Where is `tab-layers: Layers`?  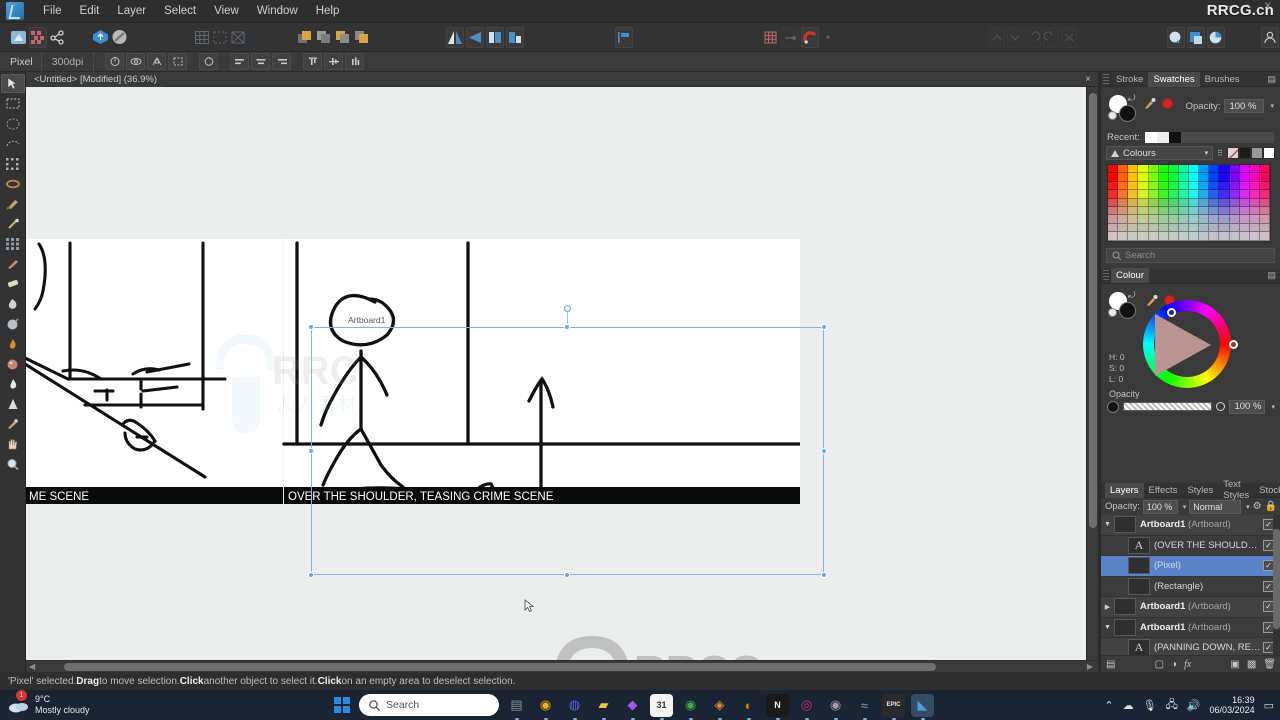 tab-layers: Layers is located at coordinates (1124, 490).